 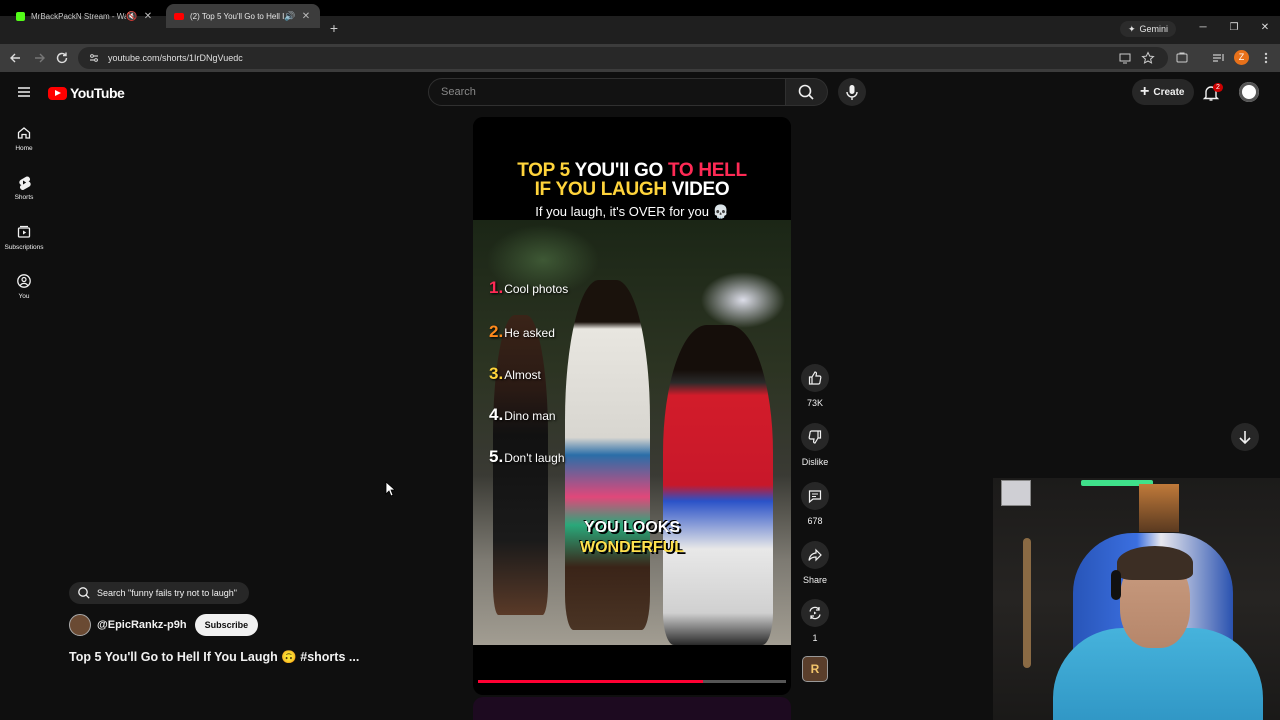 What do you see at coordinates (1203, 28) in the screenshot?
I see `minimize-icon: ─` at bounding box center [1203, 28].